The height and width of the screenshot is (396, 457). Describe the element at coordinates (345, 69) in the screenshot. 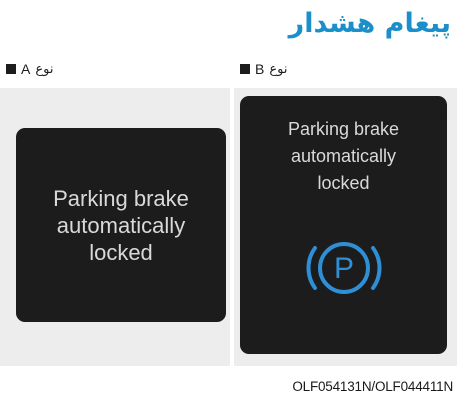

I see `panel-header-b: B نوع` at that location.